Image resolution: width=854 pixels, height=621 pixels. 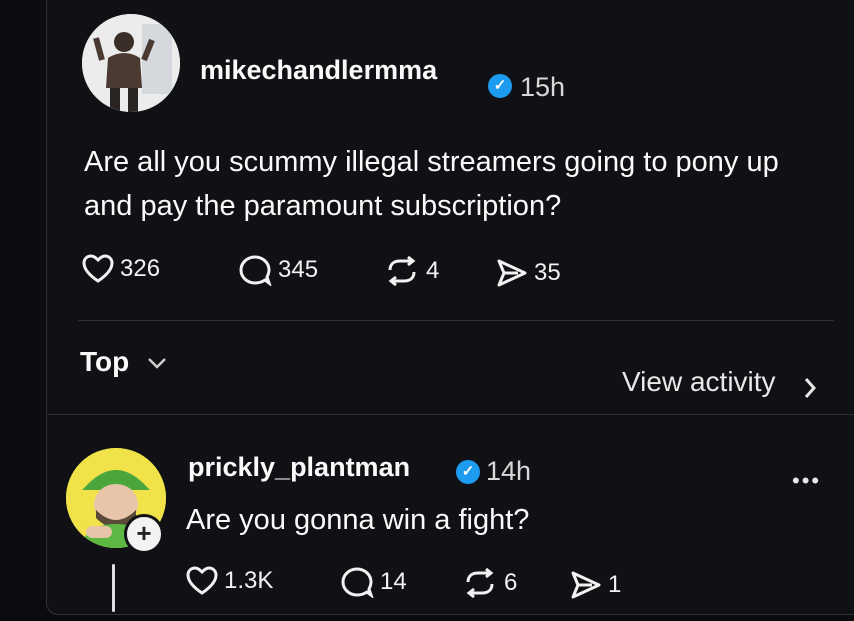 I want to click on like-count: 326, so click(x=140, y=268).